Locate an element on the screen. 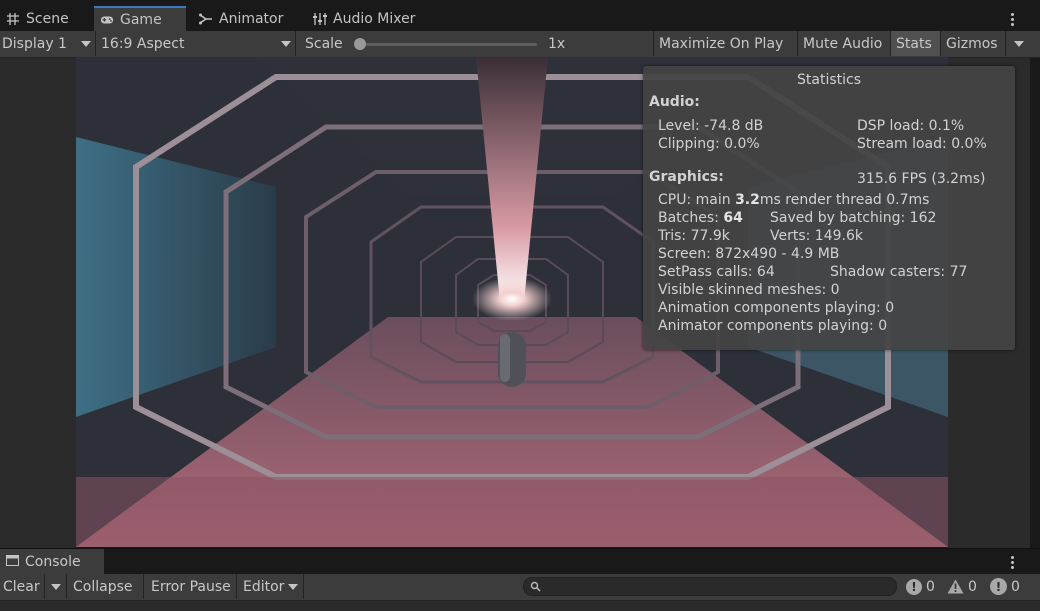 This screenshot has width=1040, height=611. tab-scene: Scene is located at coordinates (46, 19).